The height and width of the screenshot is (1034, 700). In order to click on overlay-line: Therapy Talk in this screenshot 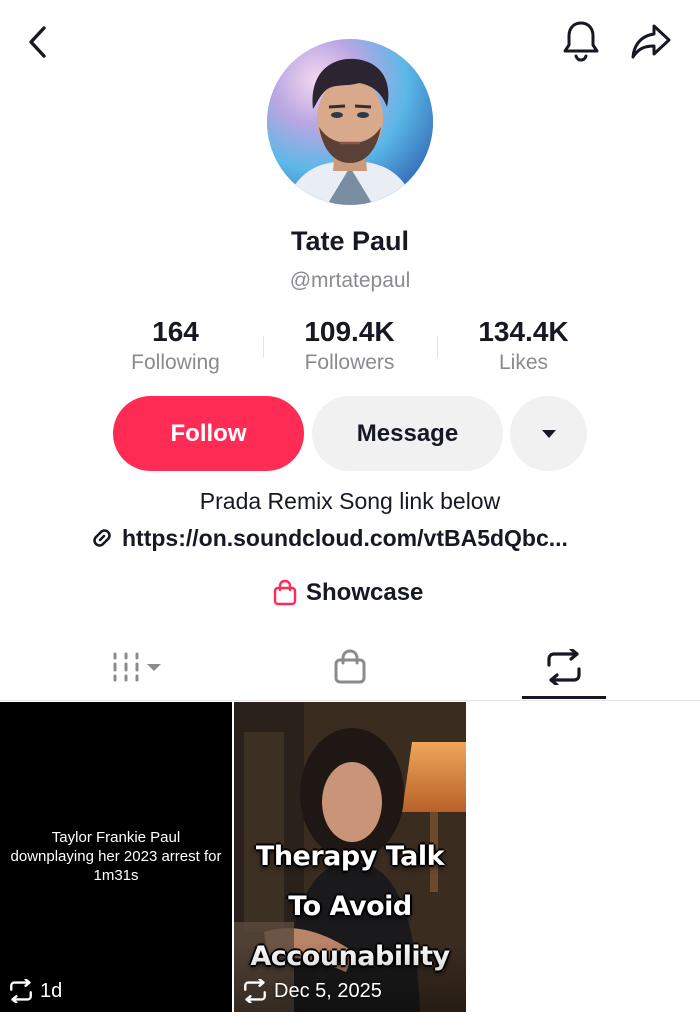, I will do `click(350, 856)`.